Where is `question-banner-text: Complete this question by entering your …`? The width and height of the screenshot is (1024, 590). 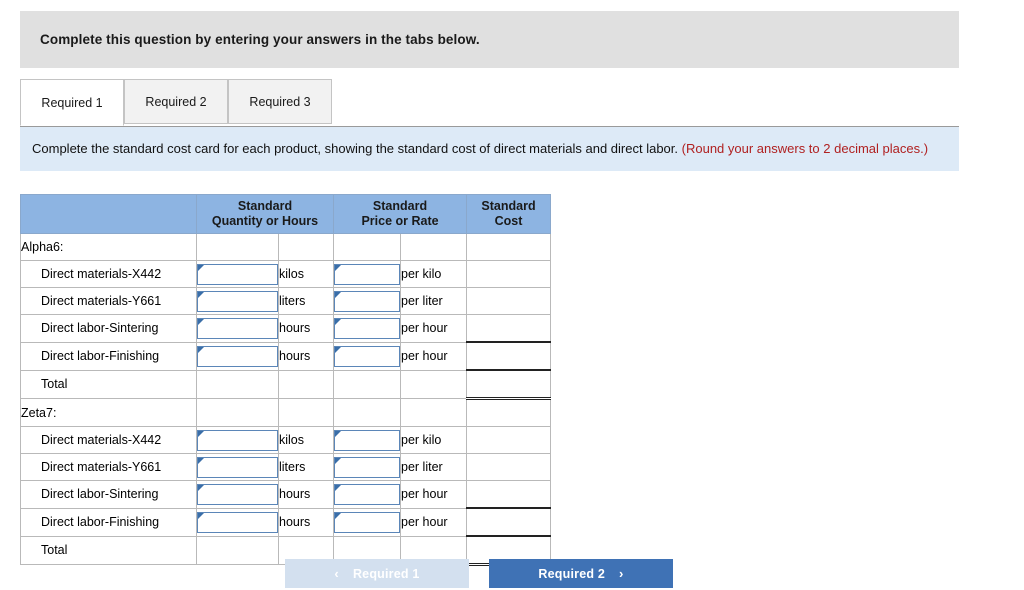 question-banner-text: Complete this question by entering your … is located at coordinates (260, 39).